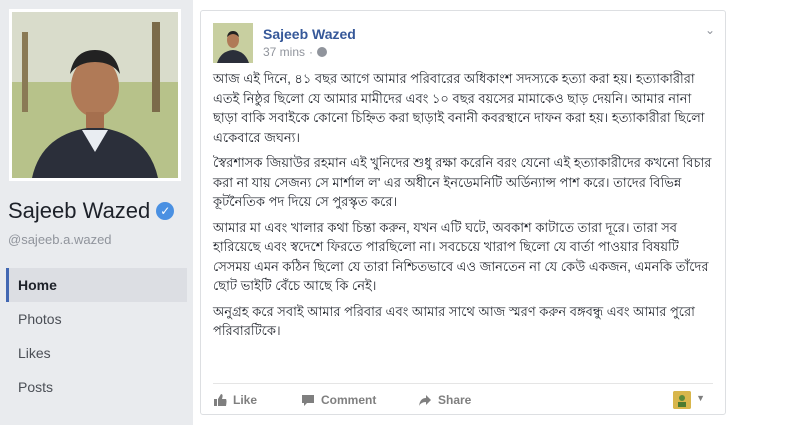 The image size is (790, 425). I want to click on post-actions: Like Comment Share ▼, so click(463, 400).